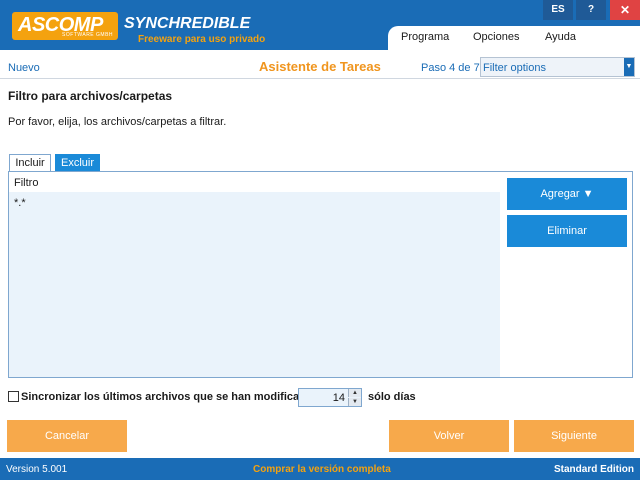 This screenshot has height=480, width=640. I want to click on list-item: *.*, so click(20, 203).